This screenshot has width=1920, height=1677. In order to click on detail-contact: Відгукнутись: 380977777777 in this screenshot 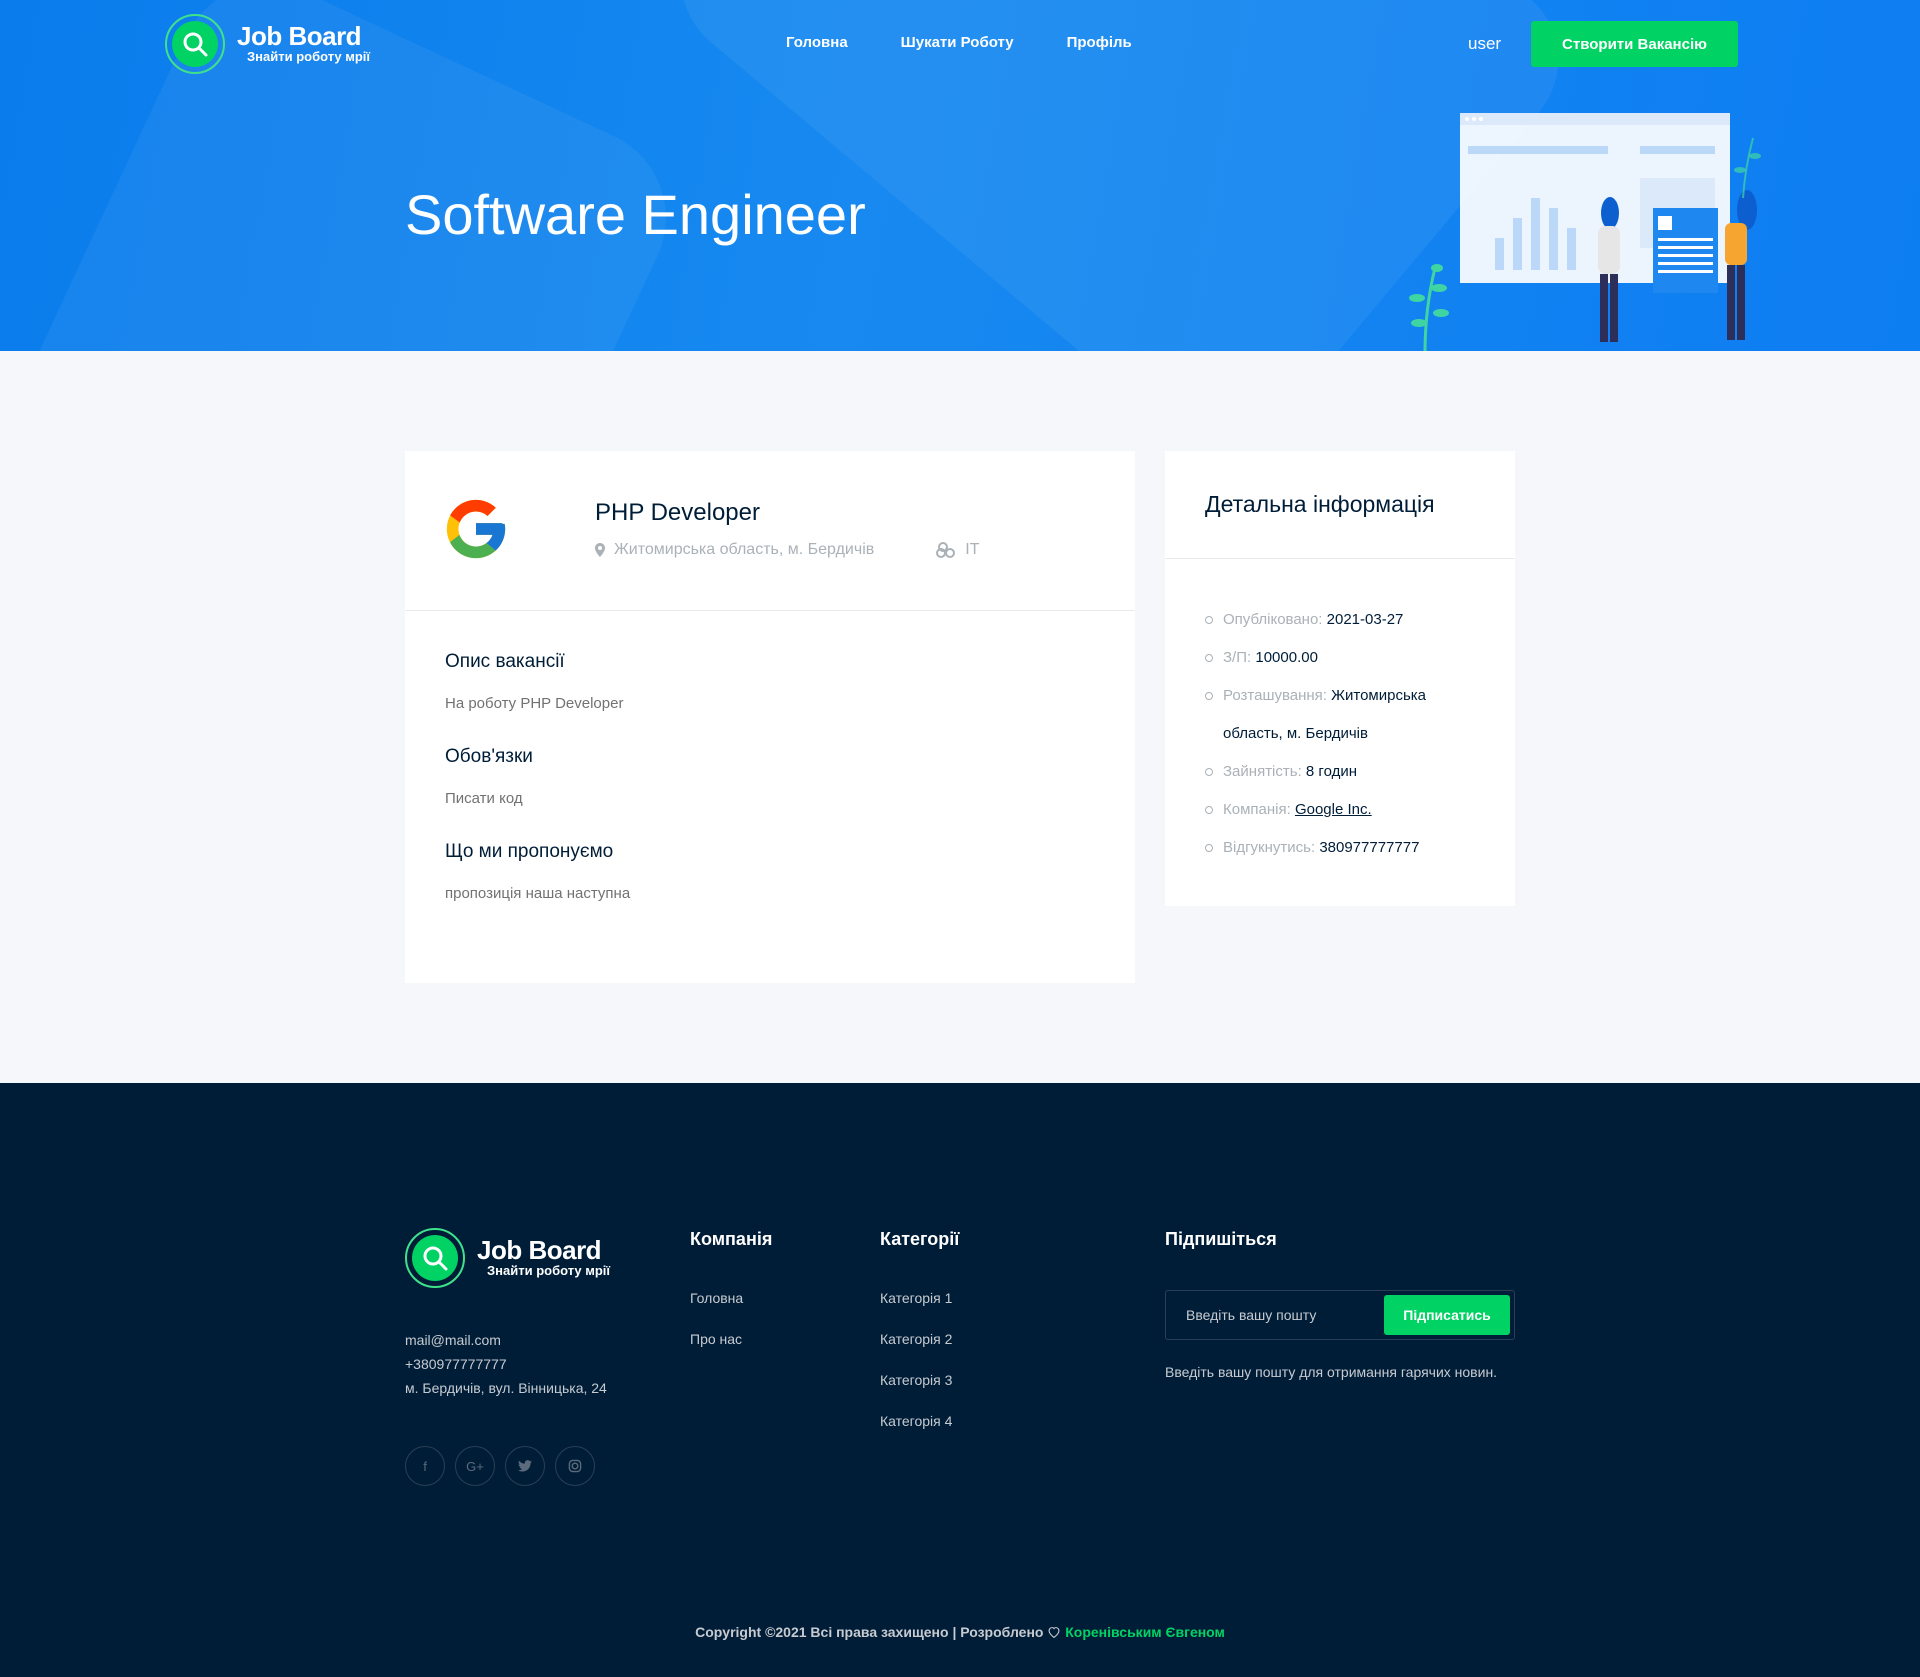, I will do `click(1345, 848)`.